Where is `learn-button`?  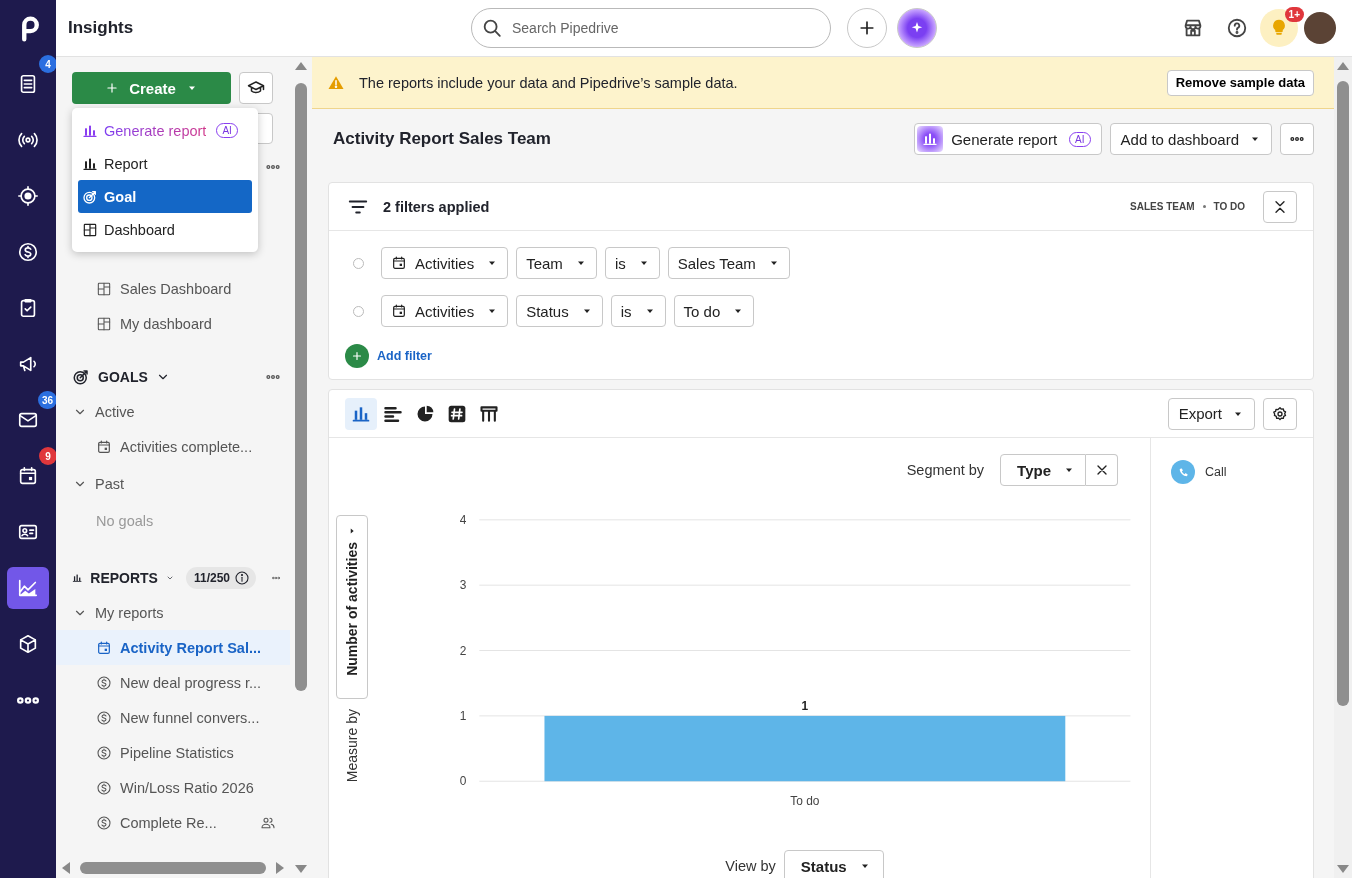 learn-button is located at coordinates (256, 88).